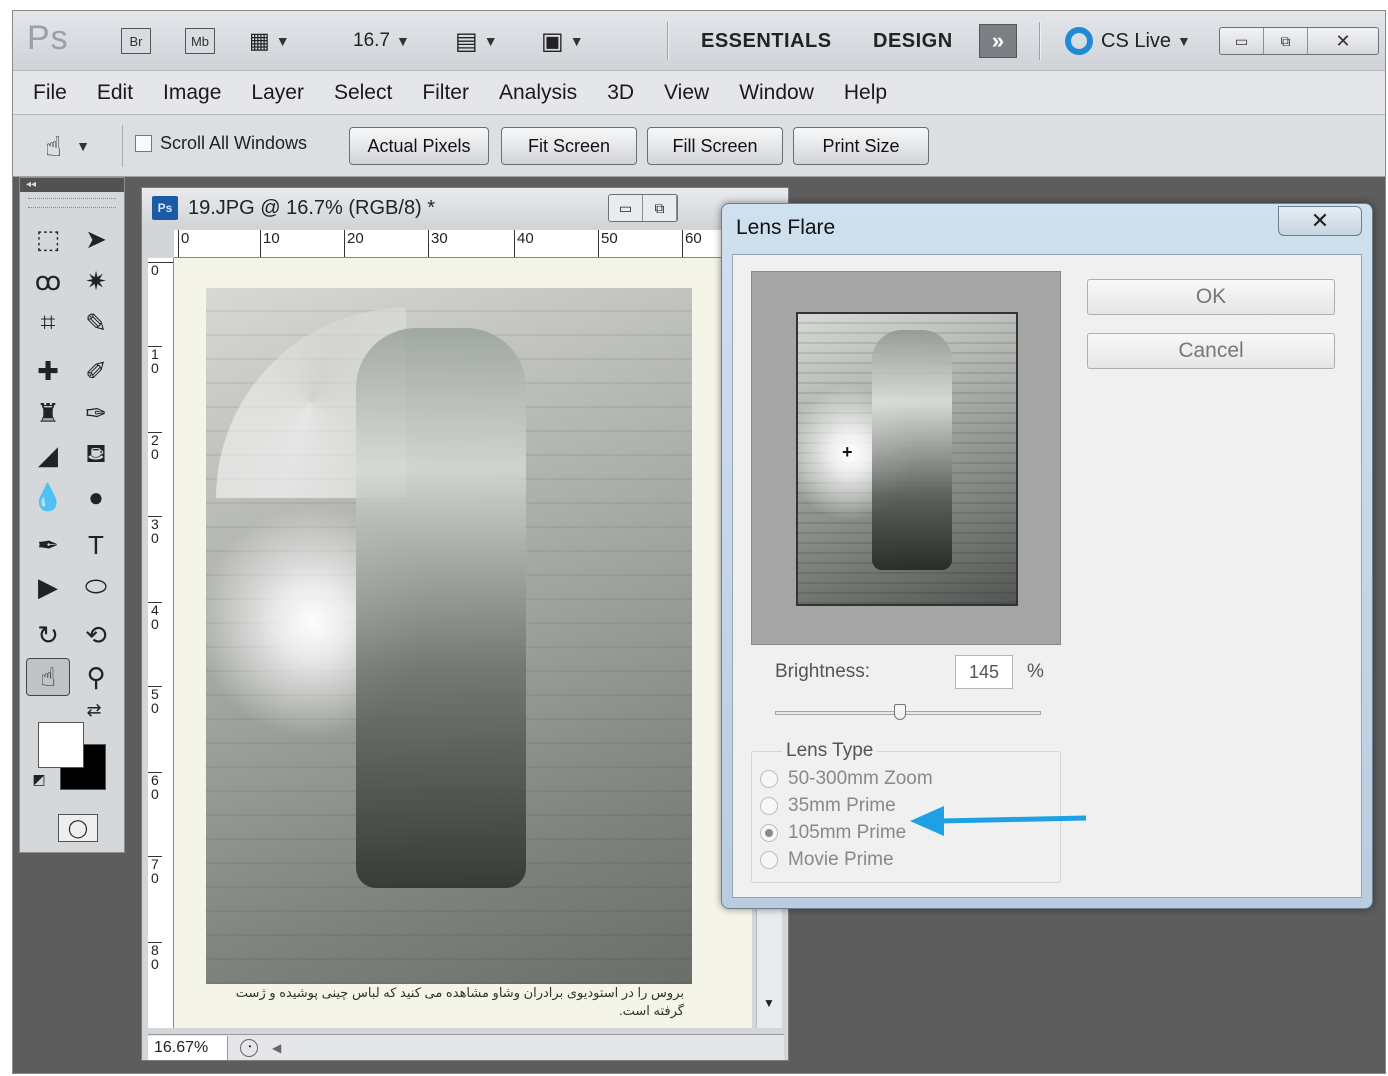 The width and height of the screenshot is (1388, 1076). What do you see at coordinates (96, 413) in the screenshot?
I see `history-brush-tool-icon: ✑` at bounding box center [96, 413].